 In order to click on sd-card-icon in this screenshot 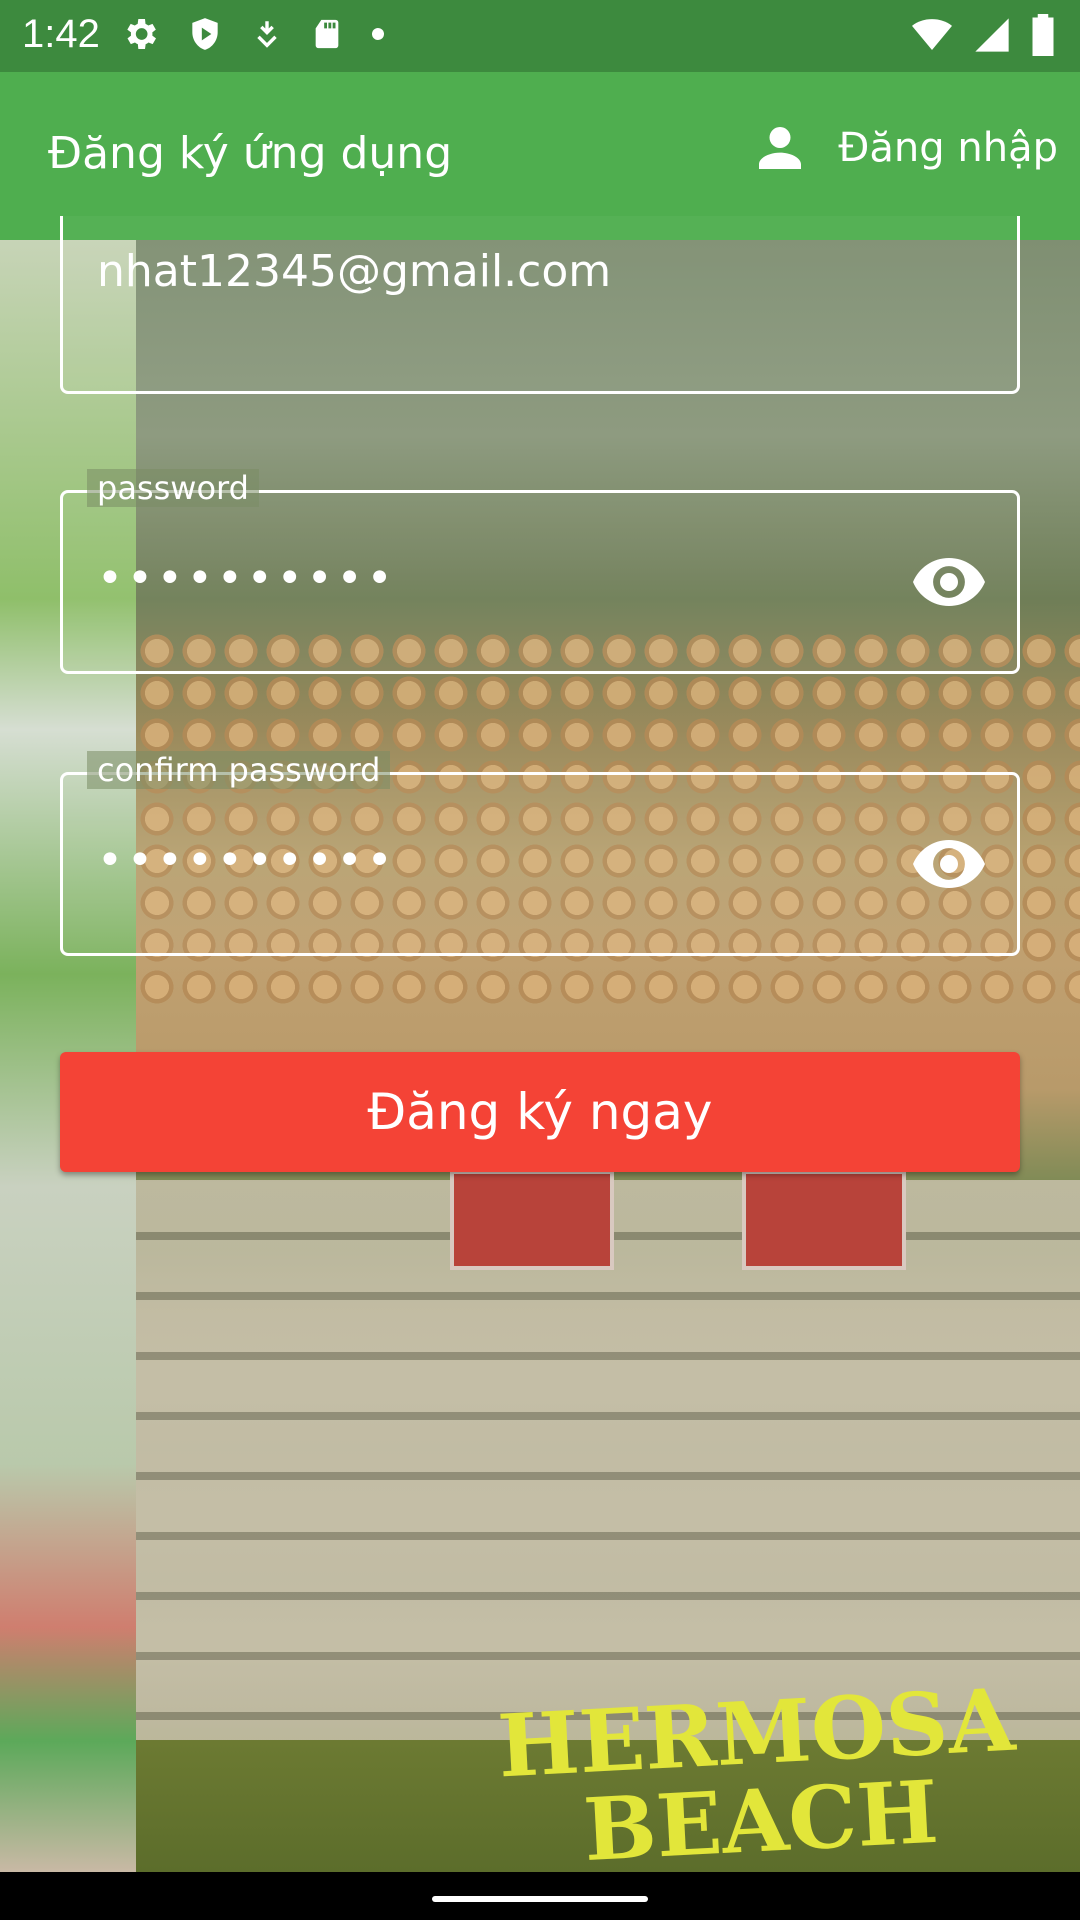, I will do `click(327, 34)`.